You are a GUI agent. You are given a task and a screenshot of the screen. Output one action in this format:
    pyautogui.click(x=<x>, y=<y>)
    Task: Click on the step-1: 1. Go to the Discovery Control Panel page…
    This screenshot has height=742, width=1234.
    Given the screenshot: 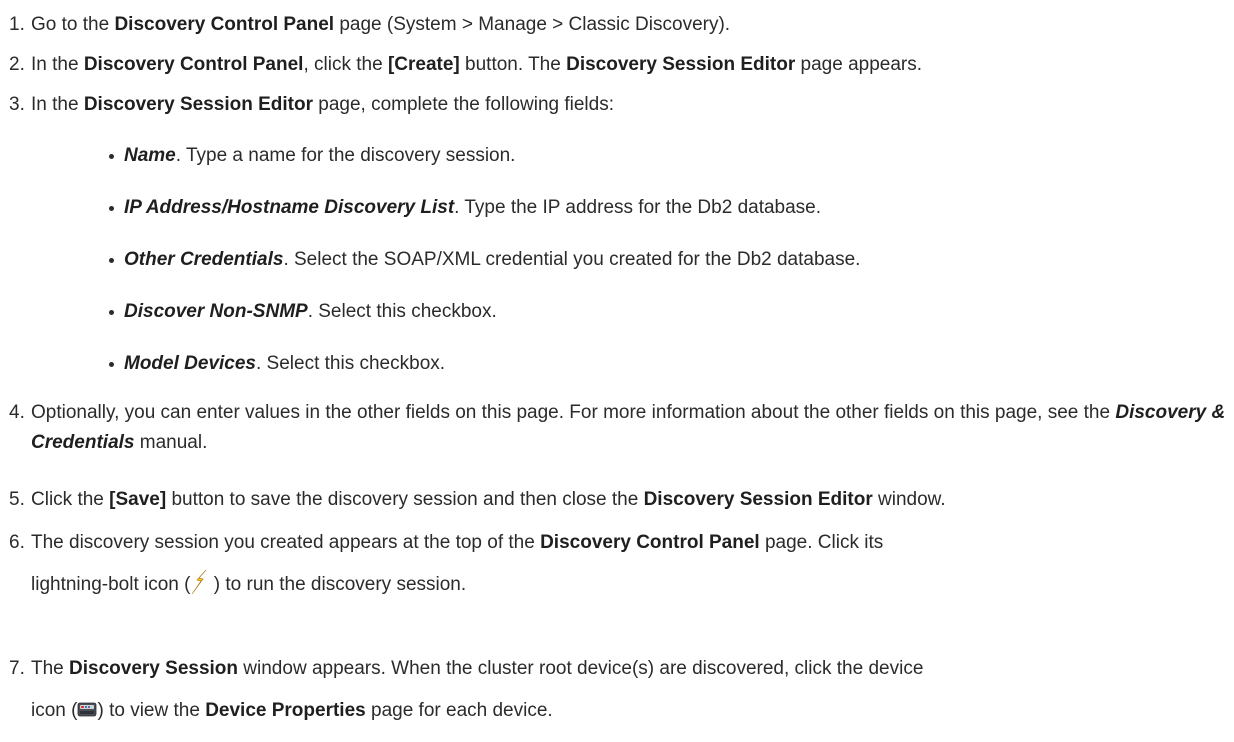 What is the action you would take?
    pyautogui.click(x=617, y=24)
    